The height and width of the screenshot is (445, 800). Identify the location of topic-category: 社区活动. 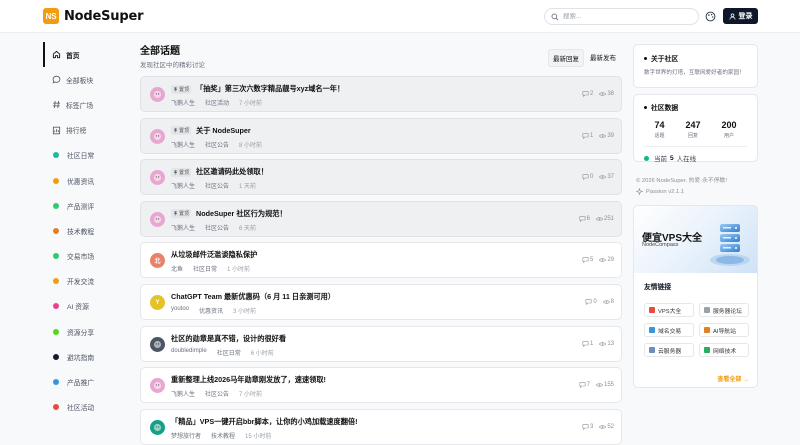
(217, 102).